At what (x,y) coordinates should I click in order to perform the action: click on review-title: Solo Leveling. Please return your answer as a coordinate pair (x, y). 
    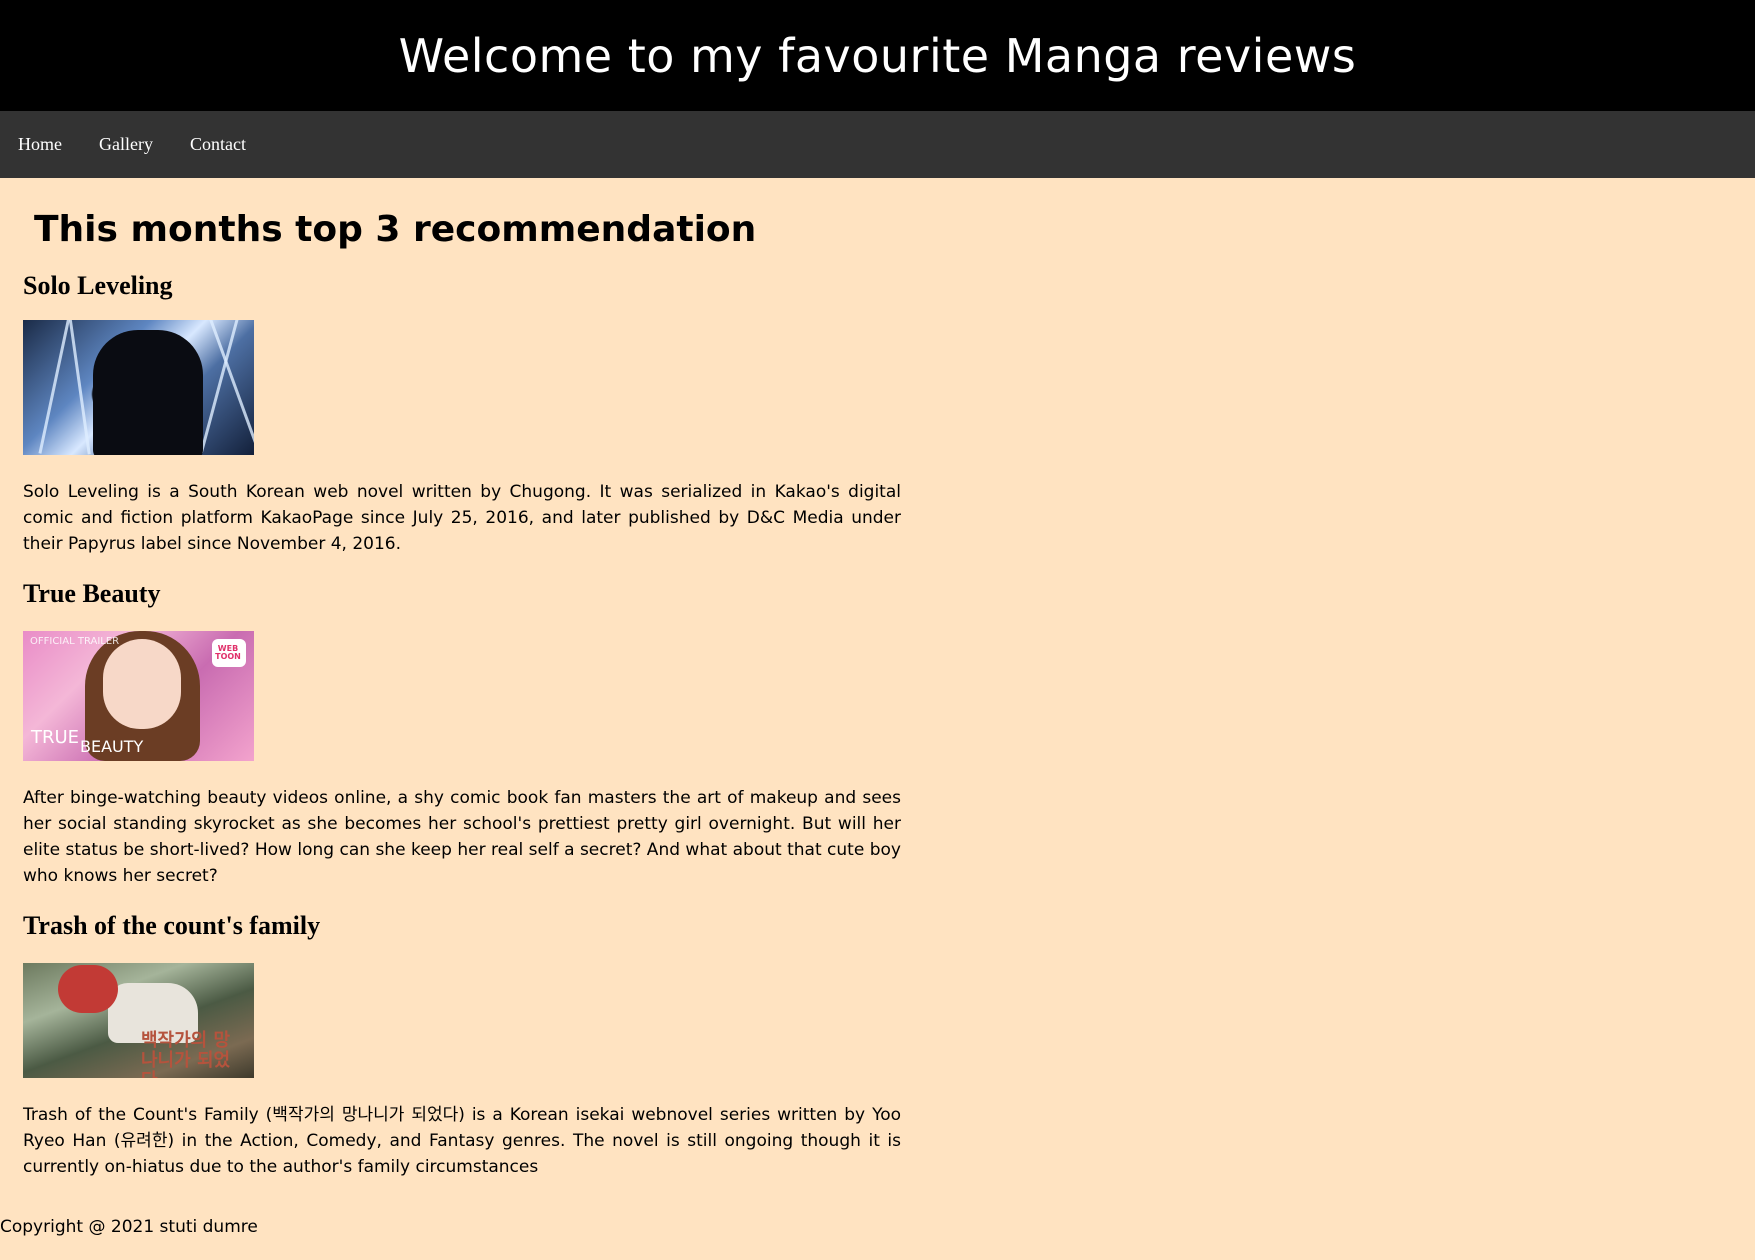
    Looking at the image, I should click on (98, 286).